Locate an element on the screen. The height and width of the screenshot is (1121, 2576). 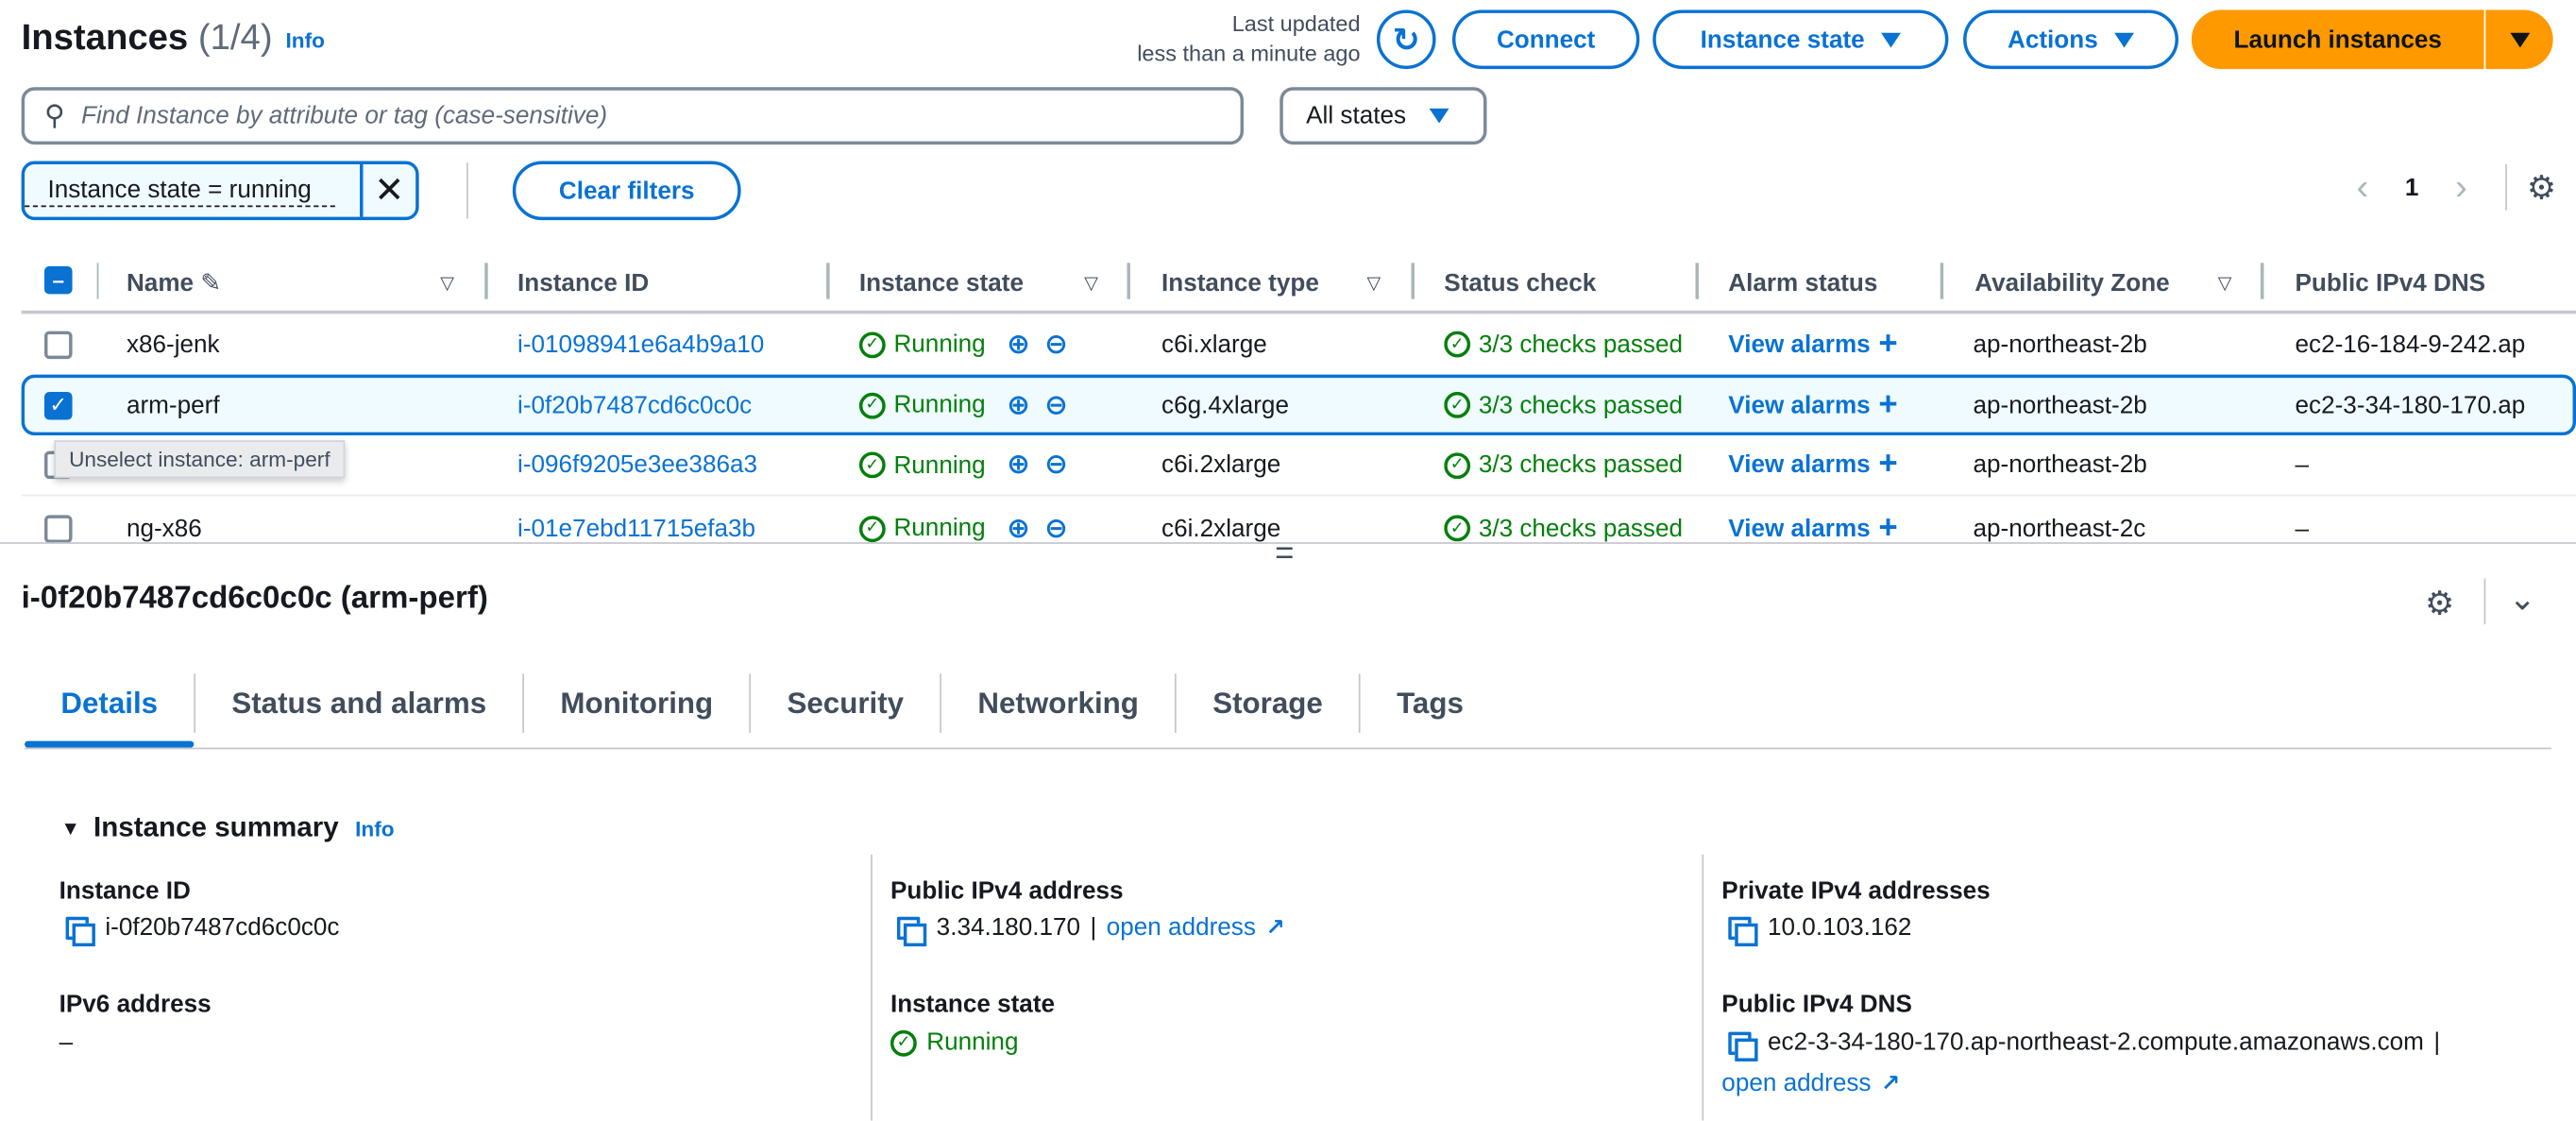
instance-type: c6g.4xlarge is located at coordinates (1225, 405).